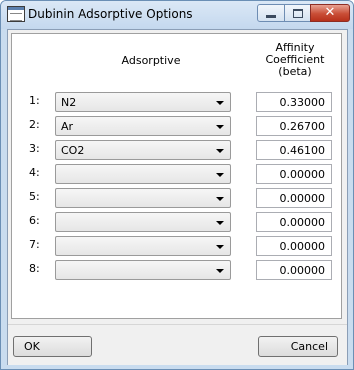 Image resolution: width=354 pixels, height=370 pixels. I want to click on beta-field-7: 0.00000, so click(294, 246).